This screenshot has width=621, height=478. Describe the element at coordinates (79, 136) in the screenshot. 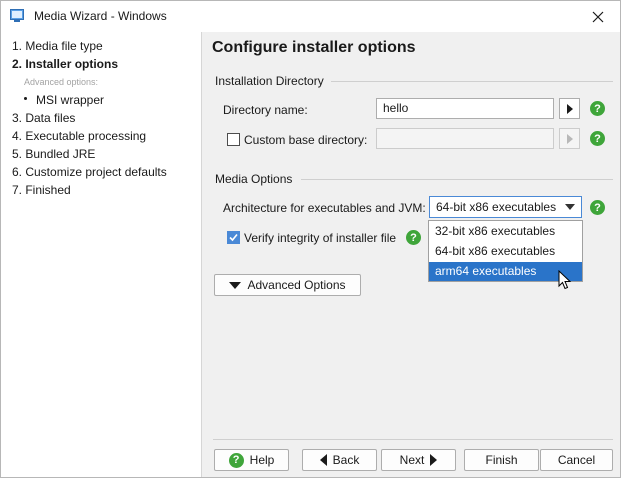

I see `step-executable-processing: 4. Executable processing` at that location.